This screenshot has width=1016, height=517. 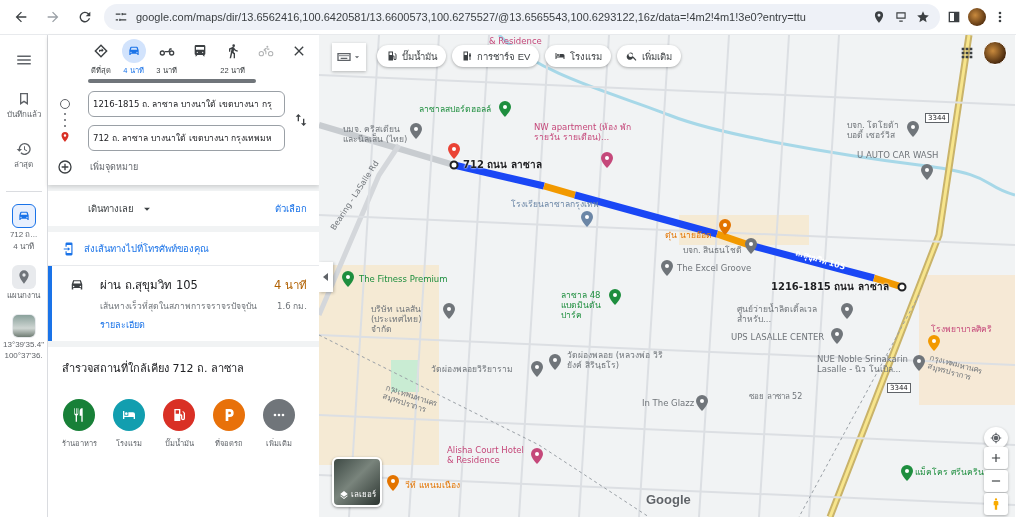 I want to click on place-label: บริษัท เนลสัน (ประเทศไทย) จำกัด, so click(x=407, y=320).